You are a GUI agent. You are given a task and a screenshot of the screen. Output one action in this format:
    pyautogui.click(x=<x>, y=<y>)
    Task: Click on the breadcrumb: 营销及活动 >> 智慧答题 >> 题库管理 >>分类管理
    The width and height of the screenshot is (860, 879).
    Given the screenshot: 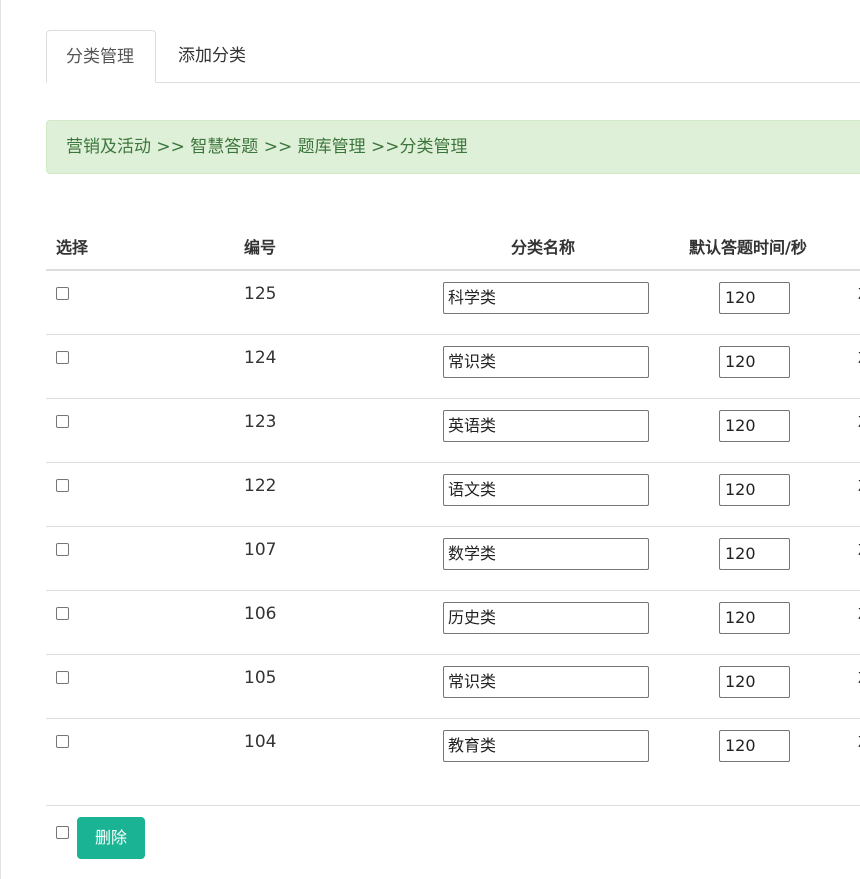 What is the action you would take?
    pyautogui.click(x=453, y=147)
    